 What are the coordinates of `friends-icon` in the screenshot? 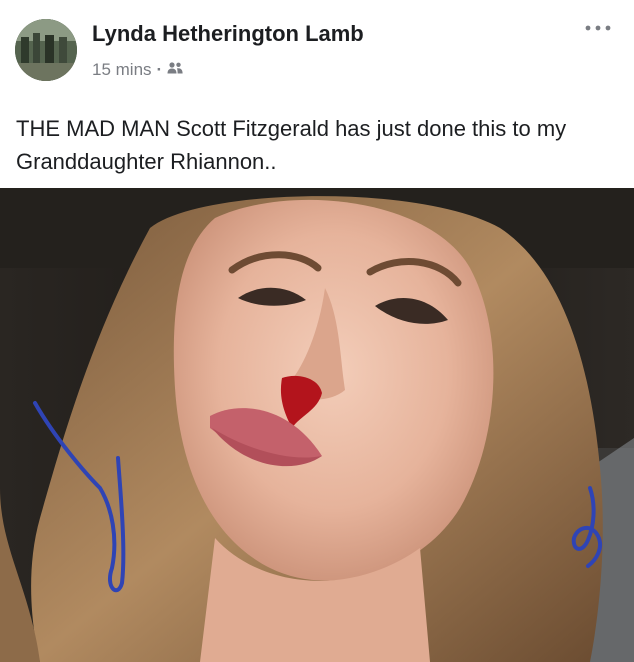 It's located at (175, 70).